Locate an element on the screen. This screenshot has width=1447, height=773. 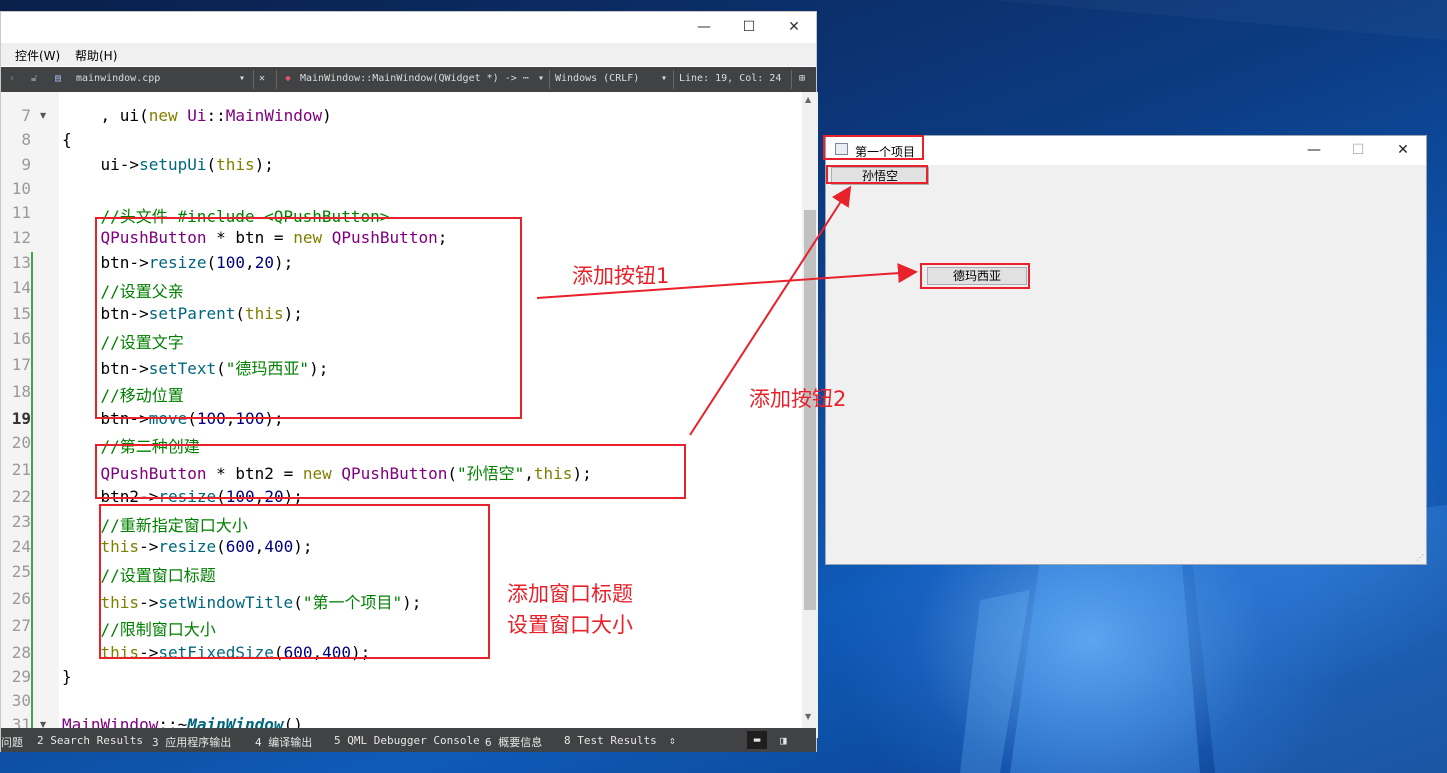
annotation-add-button2: 添加按钮2 is located at coordinates (798, 399).